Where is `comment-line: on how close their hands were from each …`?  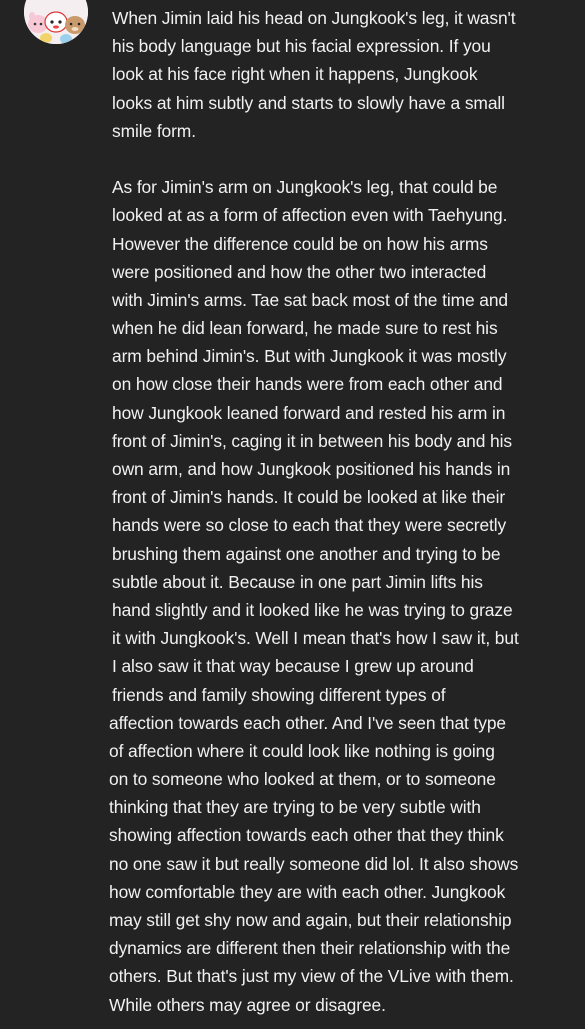 comment-line: on how close their hands were from each … is located at coordinates (307, 384).